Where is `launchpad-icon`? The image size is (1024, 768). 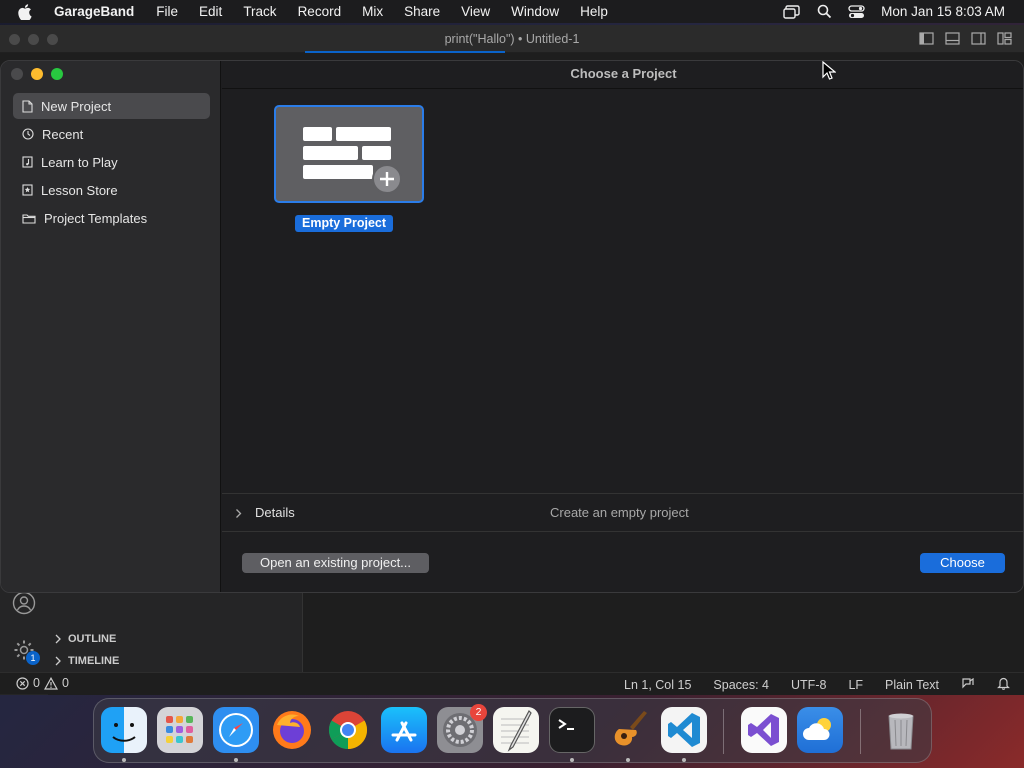 launchpad-icon is located at coordinates (180, 730).